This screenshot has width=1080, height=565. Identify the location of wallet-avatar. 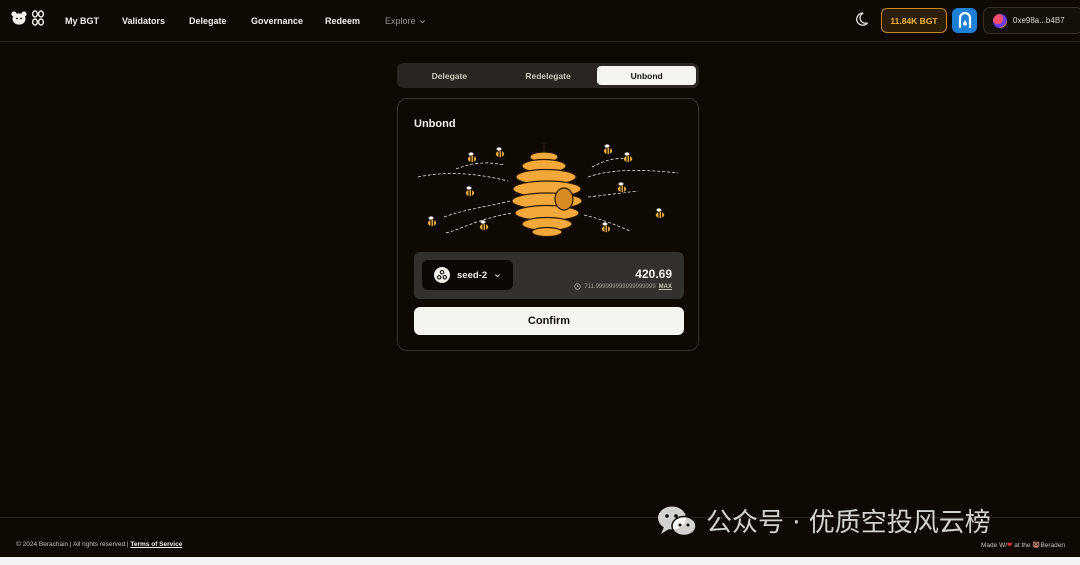
(1000, 20).